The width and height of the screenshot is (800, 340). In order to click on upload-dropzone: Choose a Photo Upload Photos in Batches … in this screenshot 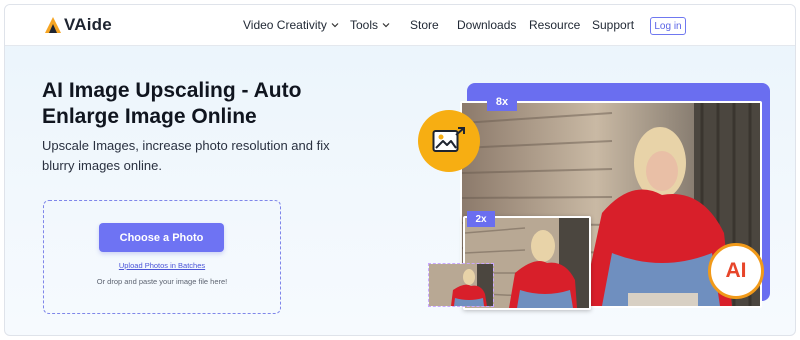, I will do `click(162, 257)`.